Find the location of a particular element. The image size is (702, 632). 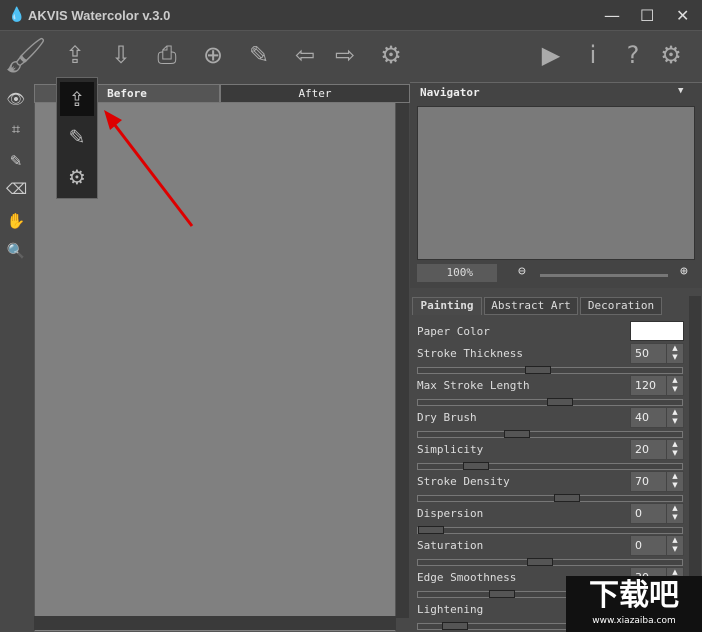

paper-color-swatch is located at coordinates (657, 331).